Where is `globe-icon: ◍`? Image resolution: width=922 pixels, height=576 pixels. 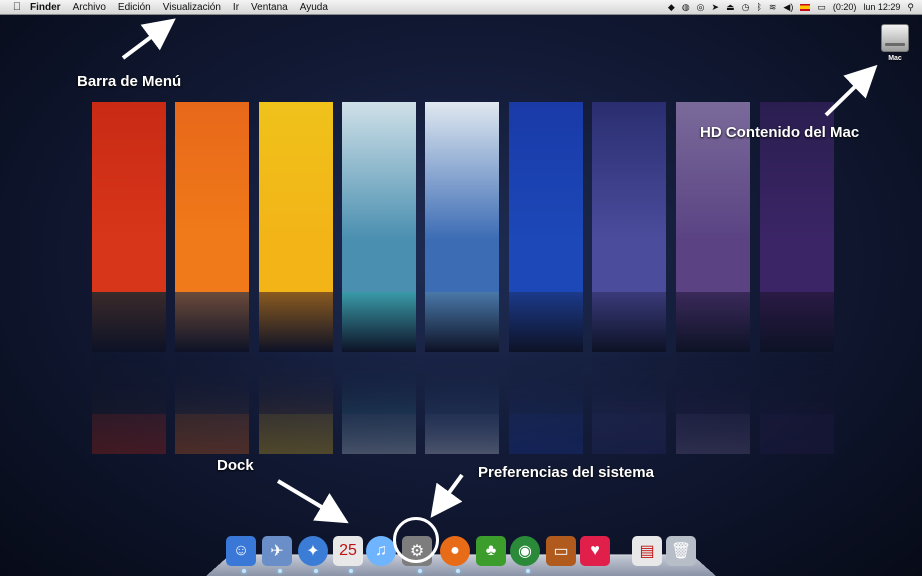
globe-icon: ◍ is located at coordinates (686, 7).